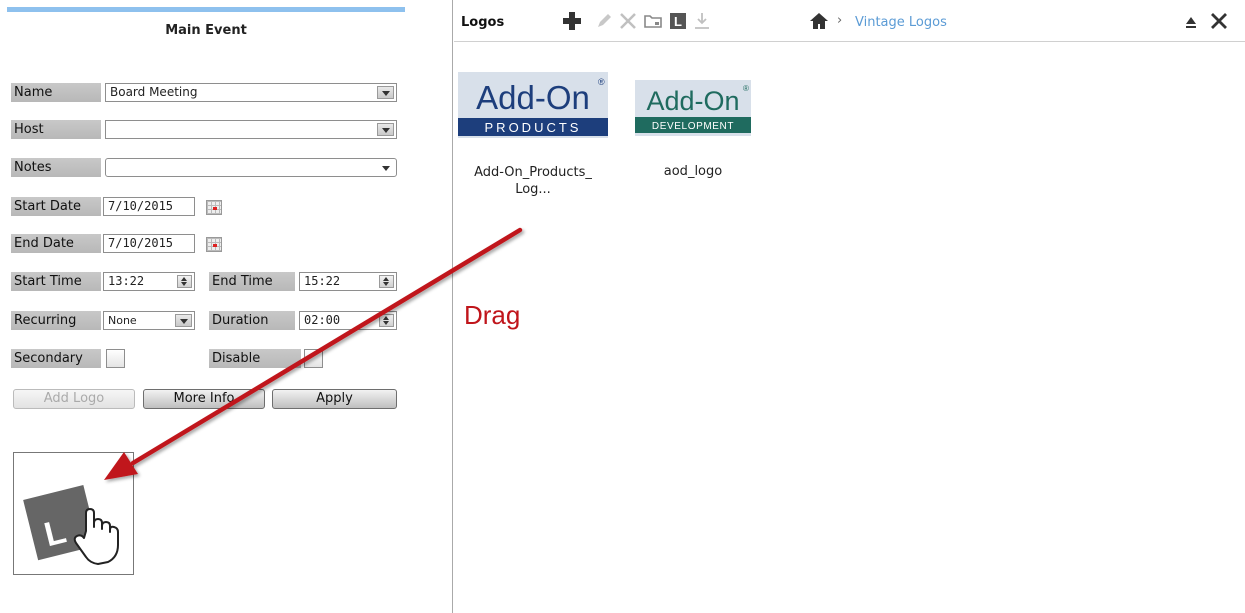 This screenshot has width=1245, height=613. What do you see at coordinates (149, 206) in the screenshot?
I see `start-date-input: 7/10/2015` at bounding box center [149, 206].